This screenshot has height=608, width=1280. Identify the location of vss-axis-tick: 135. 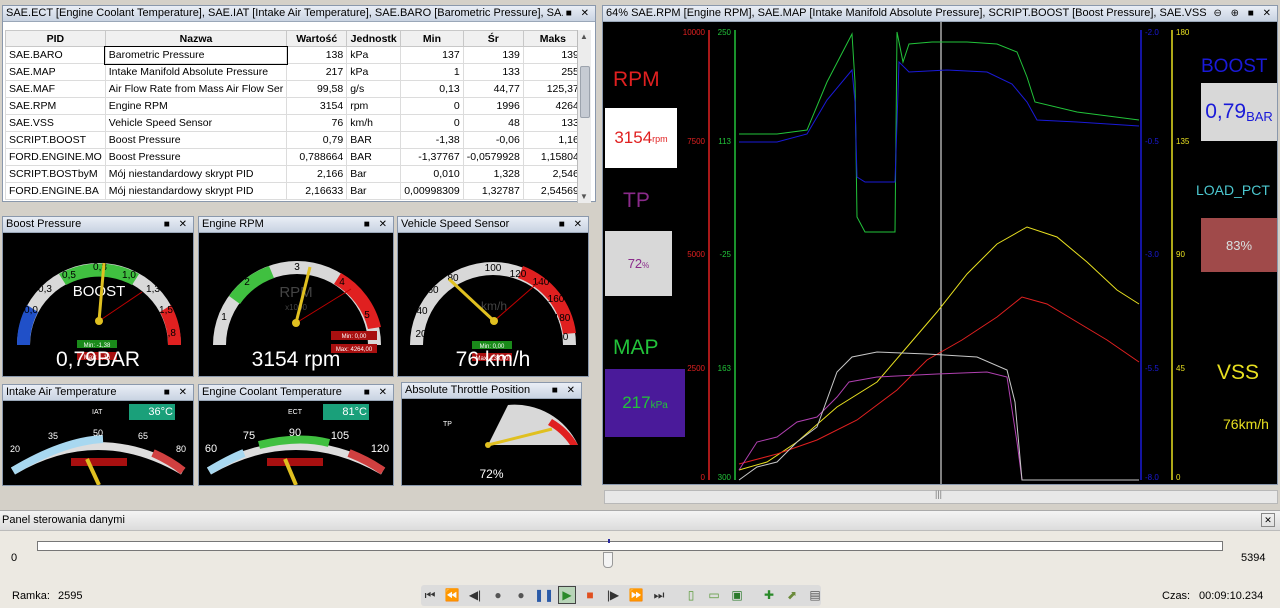
(1183, 141).